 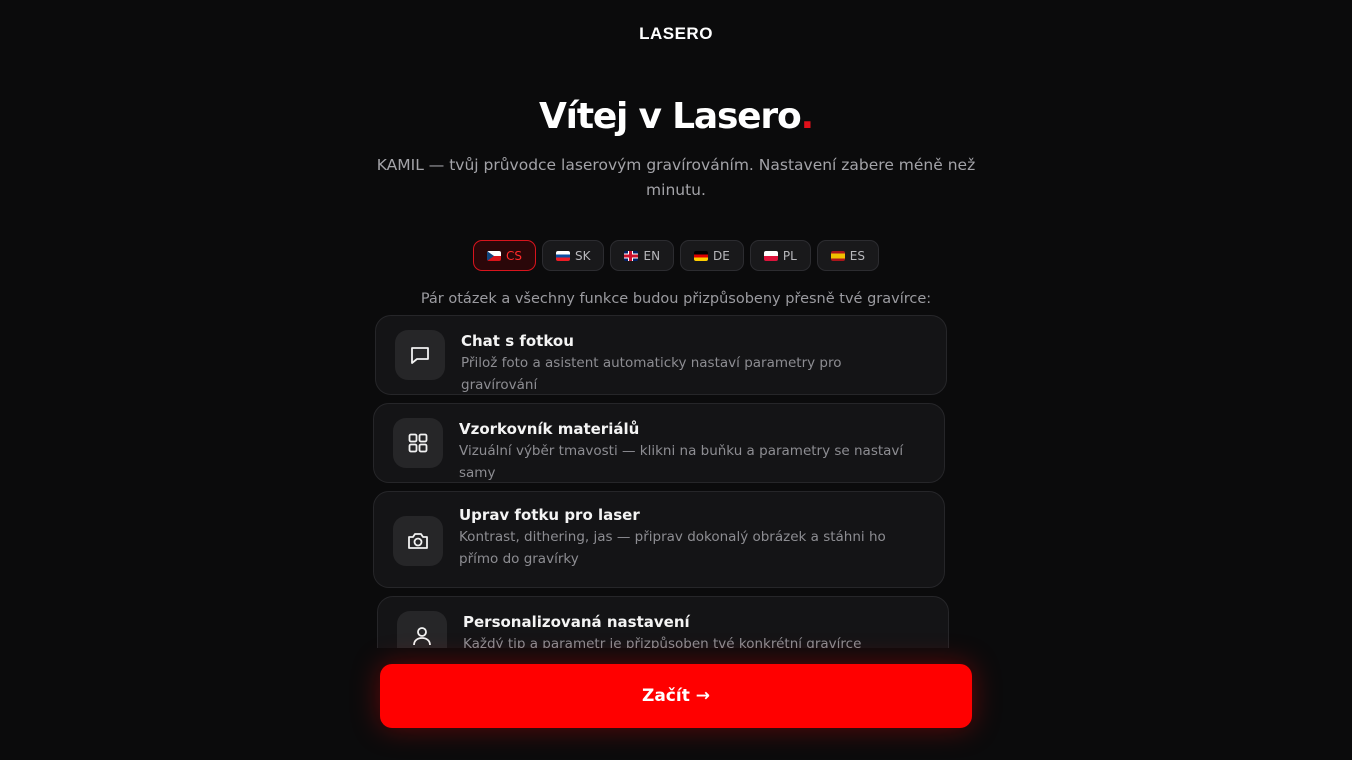 What do you see at coordinates (418, 443) in the screenshot?
I see `grid-icon` at bounding box center [418, 443].